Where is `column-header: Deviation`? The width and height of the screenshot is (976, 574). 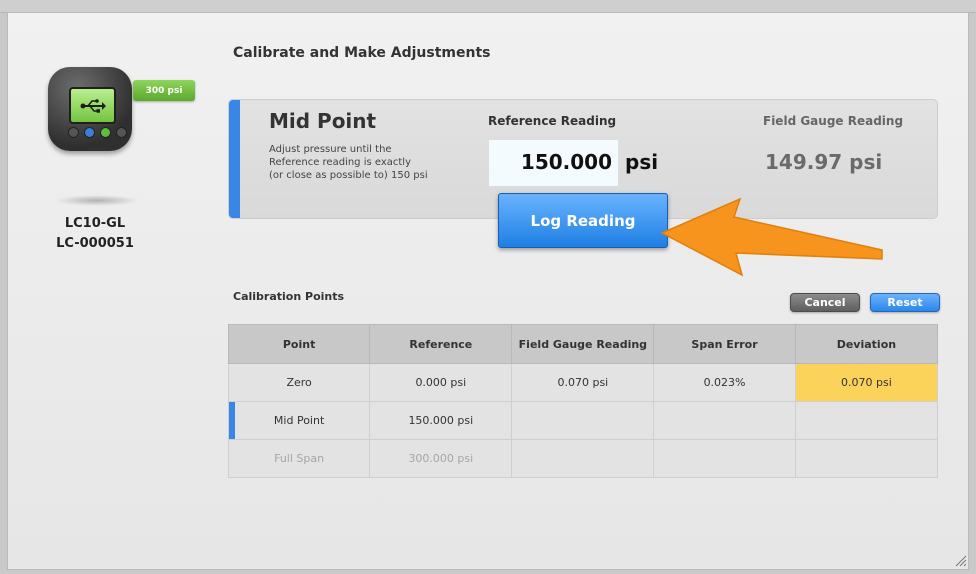
column-header: Deviation is located at coordinates (866, 344).